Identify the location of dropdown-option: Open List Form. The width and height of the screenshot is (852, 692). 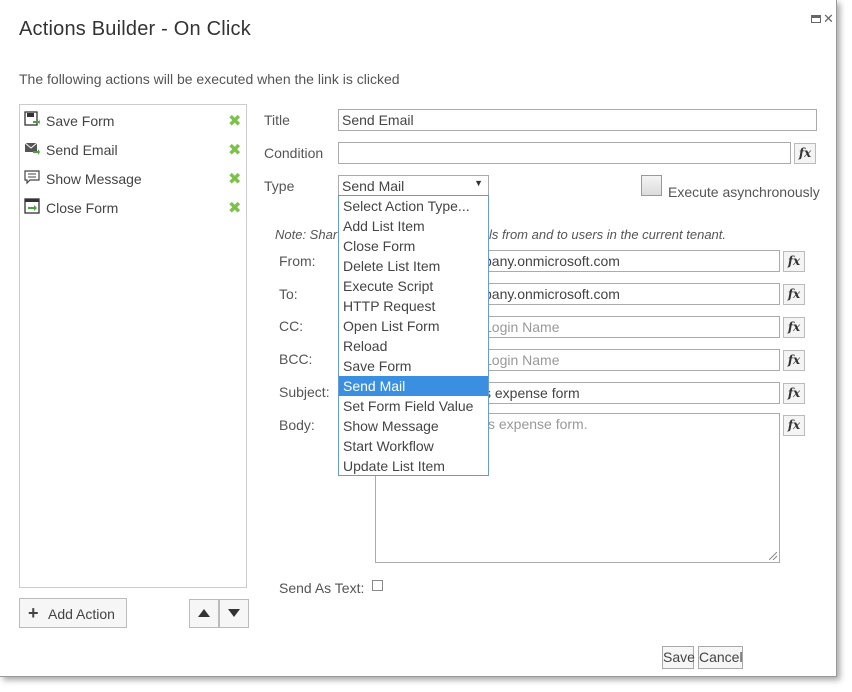
(413, 326).